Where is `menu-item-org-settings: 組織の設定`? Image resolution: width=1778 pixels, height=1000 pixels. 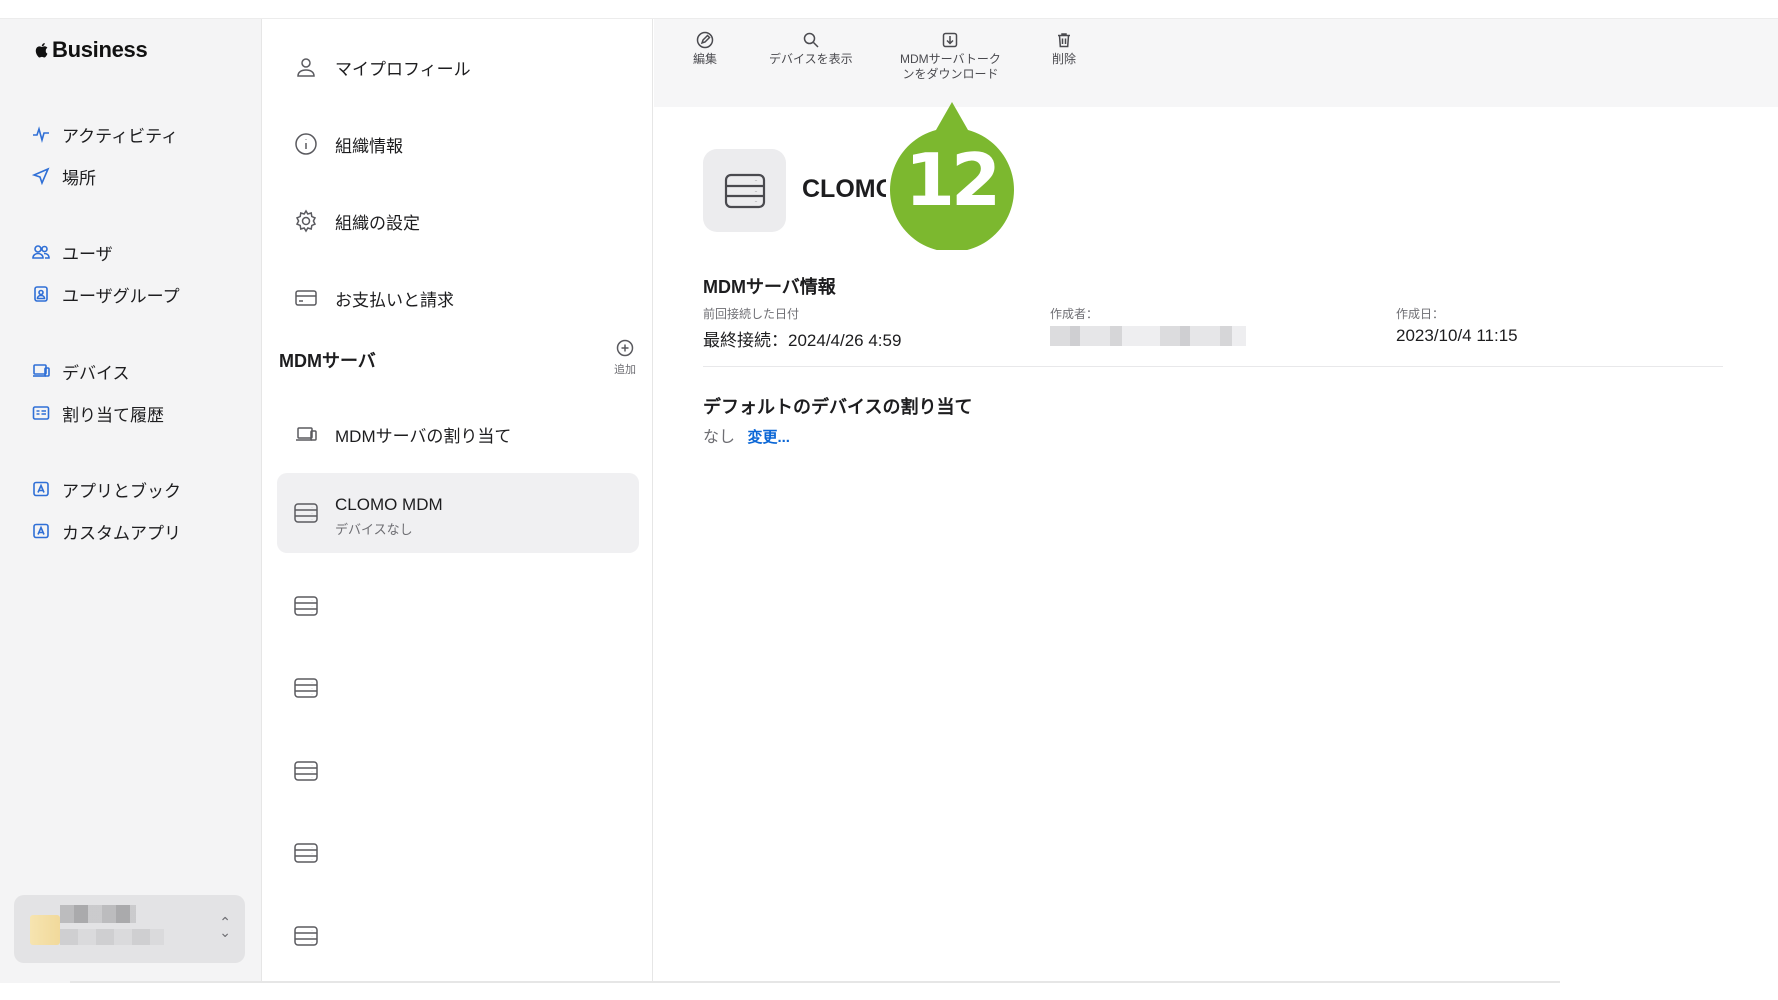 menu-item-org-settings: 組織の設定 is located at coordinates (356, 221).